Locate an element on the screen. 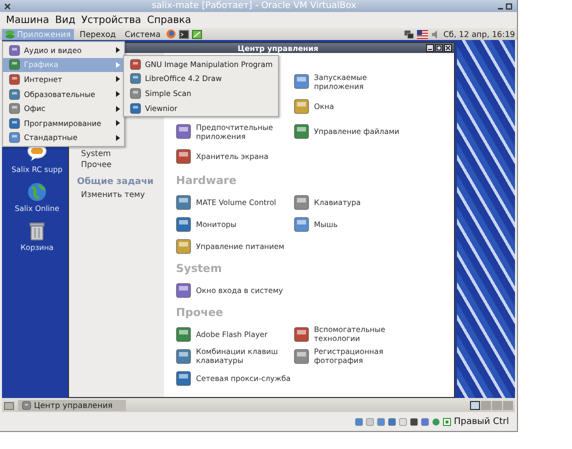 The image size is (572, 449). flag-icon is located at coordinates (422, 34).